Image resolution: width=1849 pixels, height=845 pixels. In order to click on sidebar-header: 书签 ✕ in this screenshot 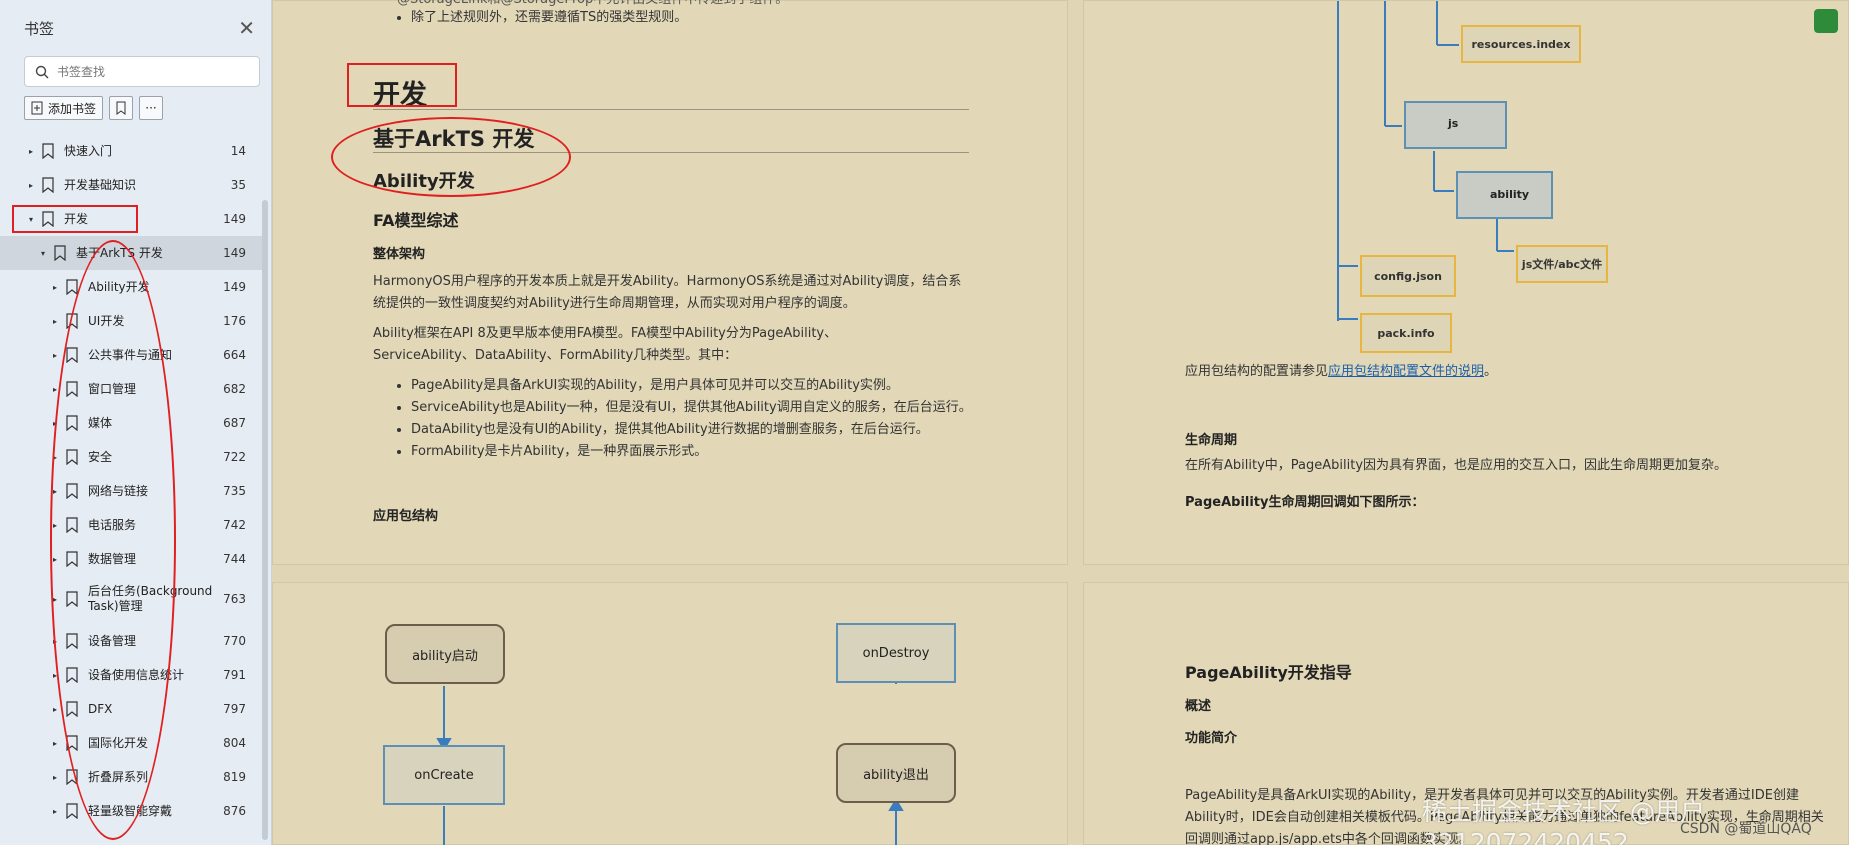, I will do `click(135, 28)`.